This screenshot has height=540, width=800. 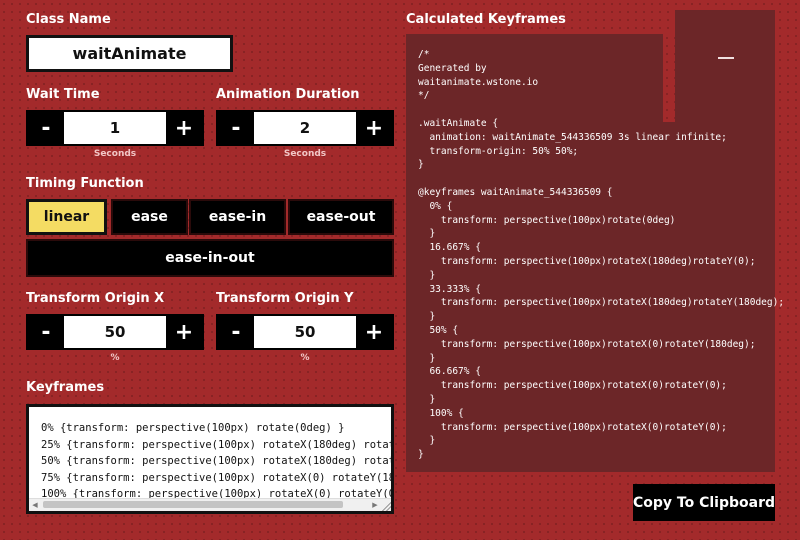 I want to click on timing-option-linear: linear, so click(x=66, y=217).